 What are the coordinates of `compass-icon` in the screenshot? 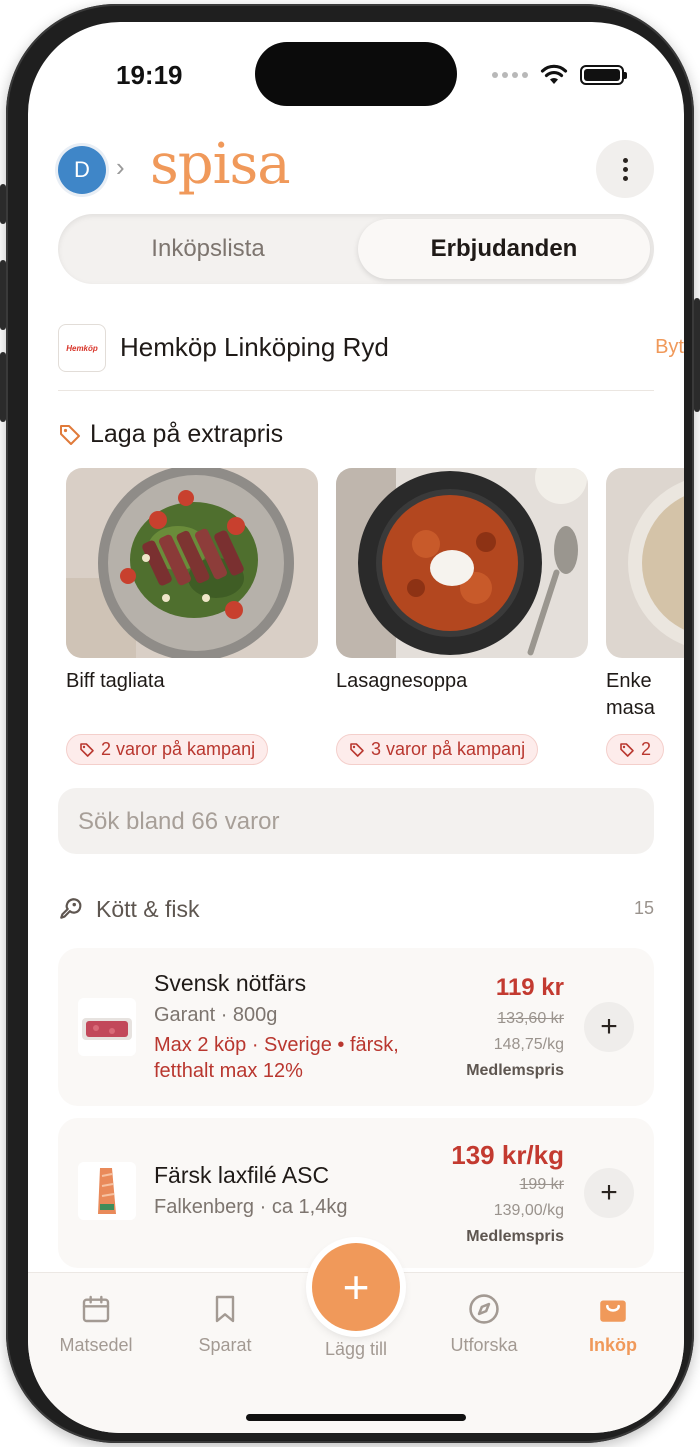 It's located at (484, 1309).